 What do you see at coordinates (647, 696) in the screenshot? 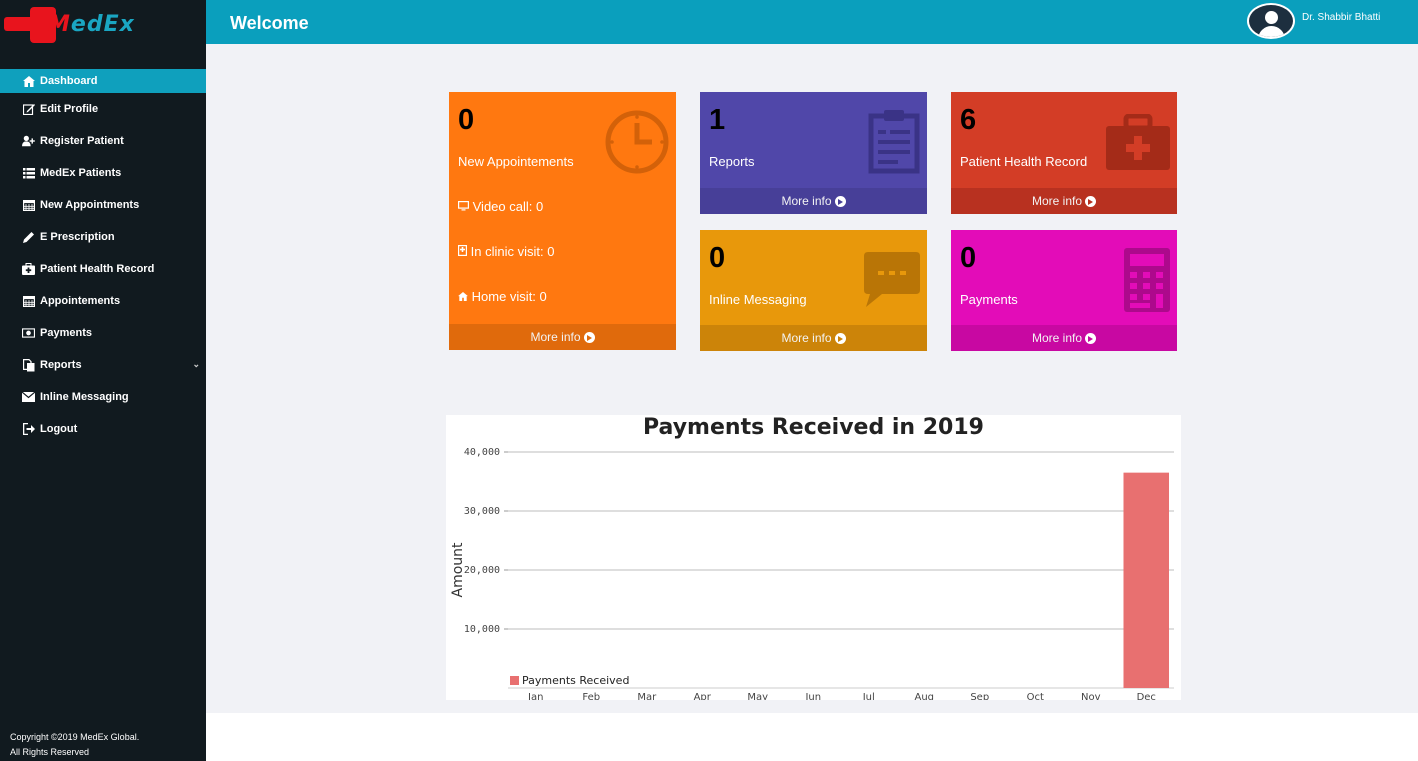
I see `x-tick-label: Mar` at bounding box center [647, 696].